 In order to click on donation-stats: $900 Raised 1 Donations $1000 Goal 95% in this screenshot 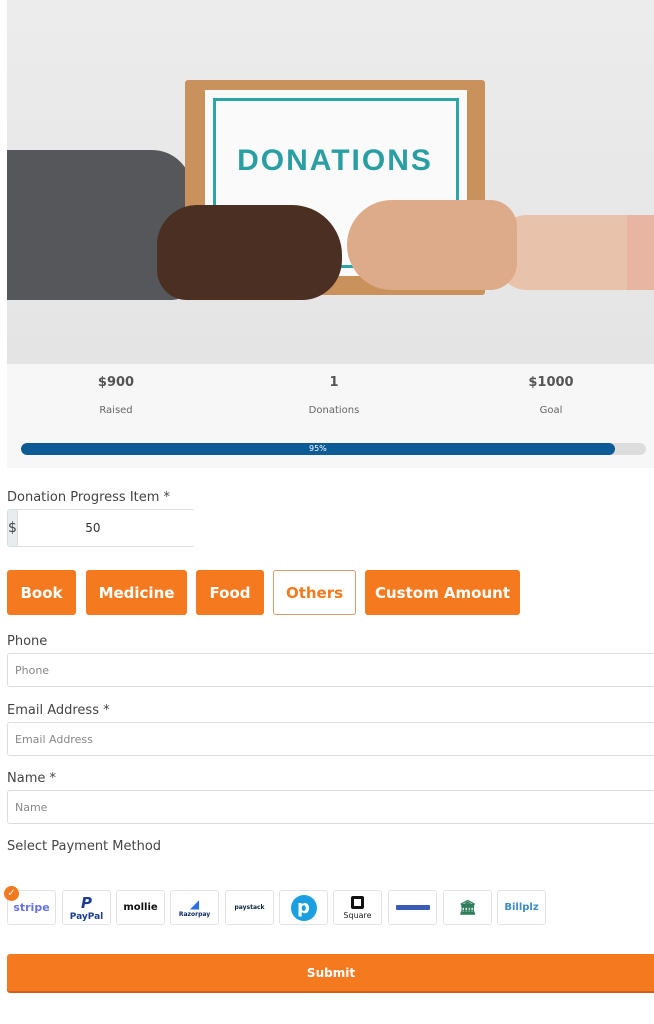, I will do `click(330, 416)`.